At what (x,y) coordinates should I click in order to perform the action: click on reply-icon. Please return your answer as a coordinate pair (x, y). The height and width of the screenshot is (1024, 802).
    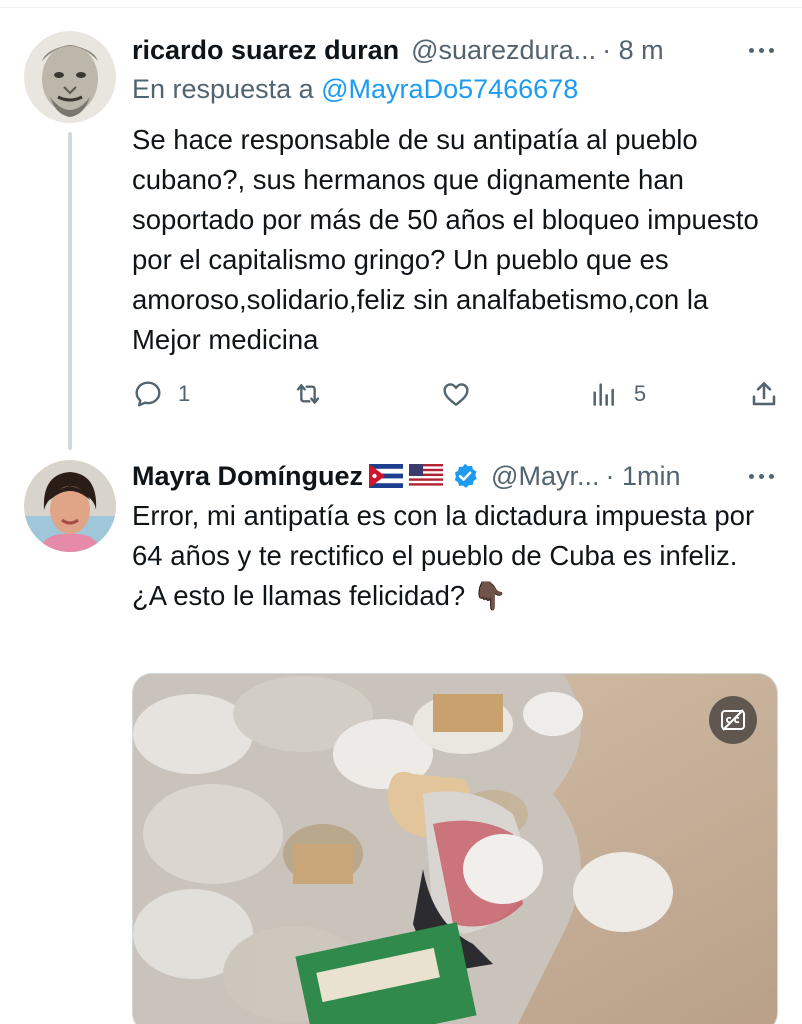
    Looking at the image, I should click on (148, 394).